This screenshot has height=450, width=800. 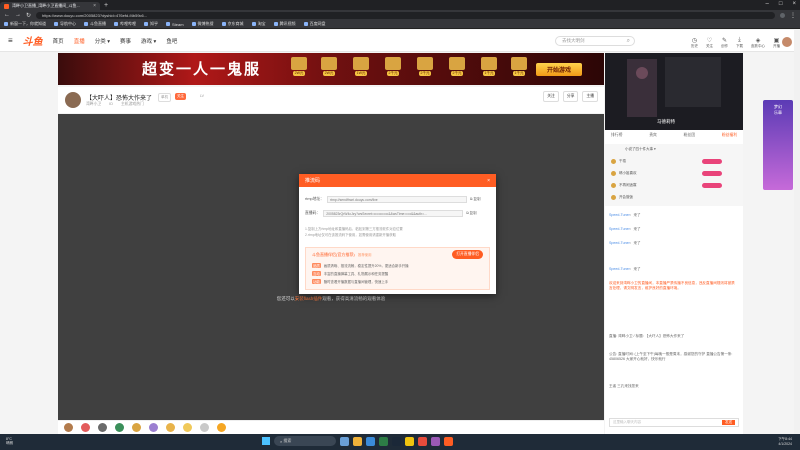 What do you see at coordinates (782, 15) in the screenshot?
I see `profile-icon` at bounding box center [782, 15].